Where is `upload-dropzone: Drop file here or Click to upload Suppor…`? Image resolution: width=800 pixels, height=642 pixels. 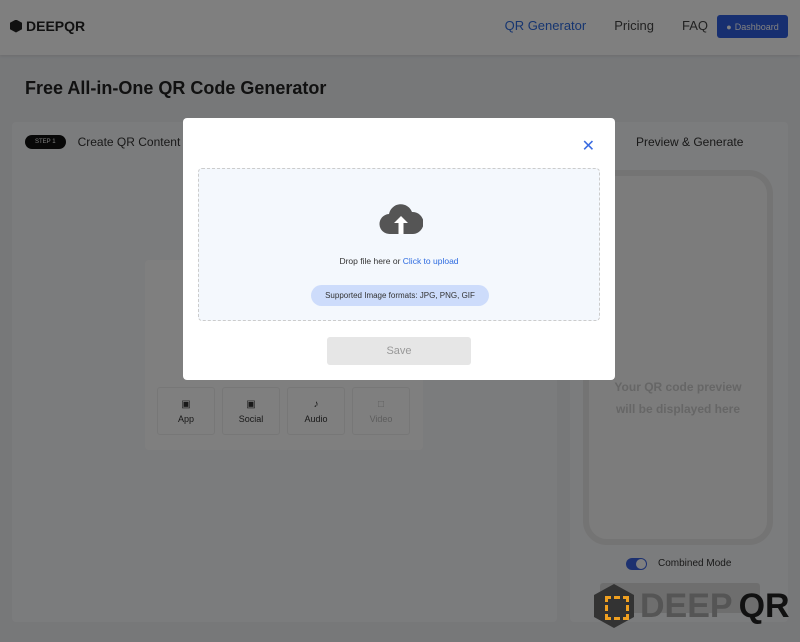
upload-dropzone: Drop file here or Click to upload Suppor… is located at coordinates (399, 244).